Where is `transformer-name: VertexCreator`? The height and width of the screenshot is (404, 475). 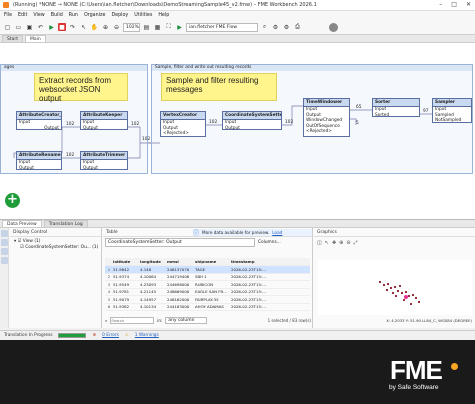 transformer-name: VertexCreator is located at coordinates (183, 116).